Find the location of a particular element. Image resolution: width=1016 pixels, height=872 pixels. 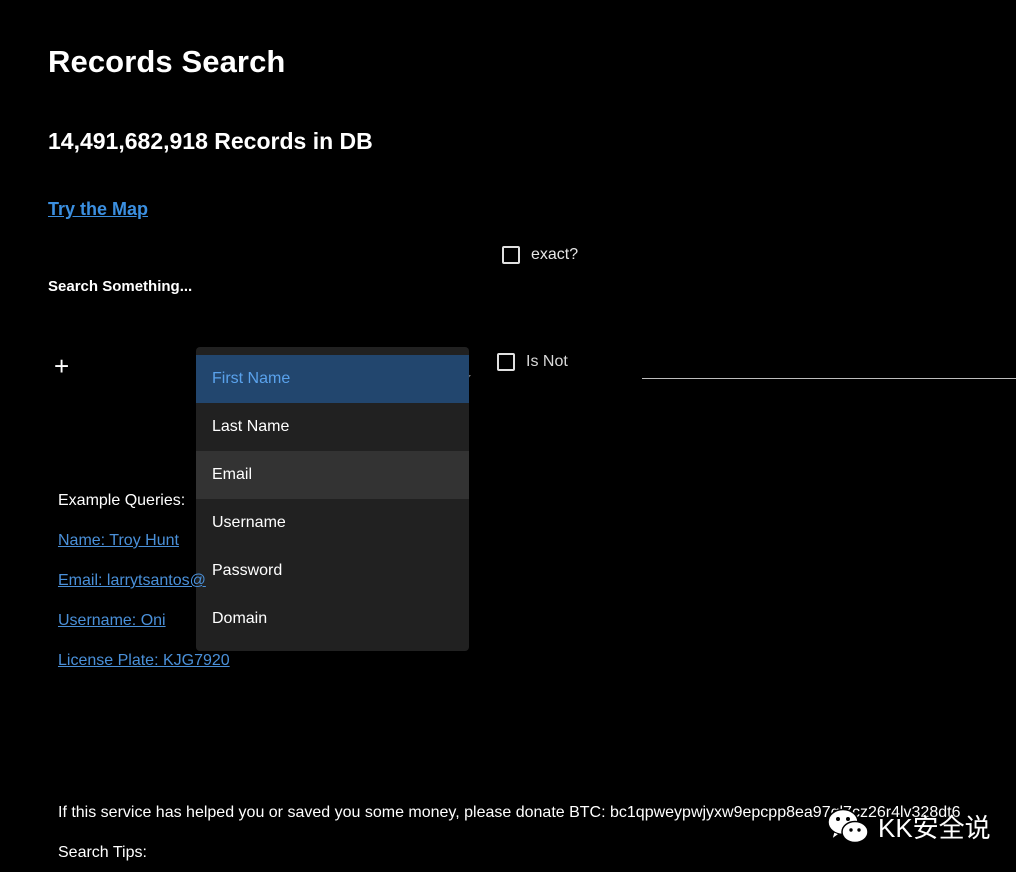

search-tips-heading: Search Tips: is located at coordinates (102, 852).